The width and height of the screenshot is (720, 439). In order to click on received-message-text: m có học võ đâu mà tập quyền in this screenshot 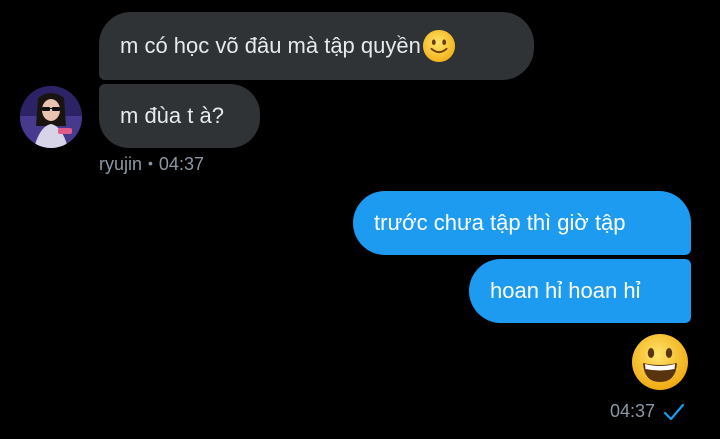, I will do `click(270, 45)`.